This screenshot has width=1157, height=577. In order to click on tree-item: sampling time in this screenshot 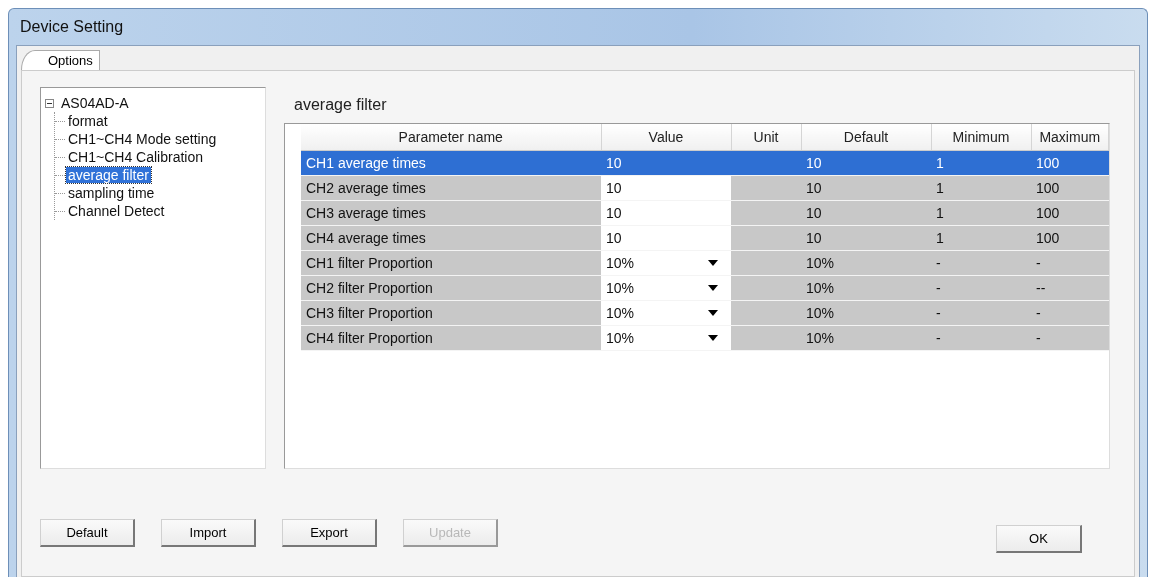, I will do `click(111, 193)`.